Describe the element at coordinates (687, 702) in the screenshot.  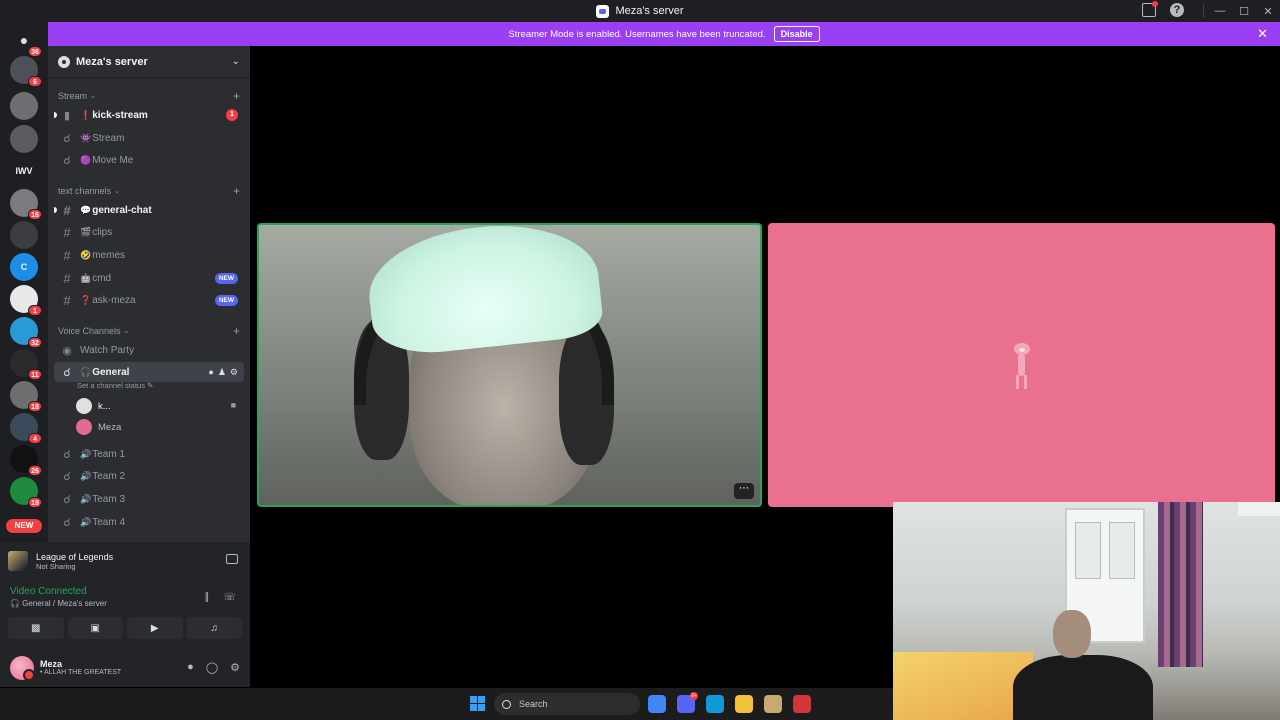
I see `discord-app-icon: 9+` at that location.